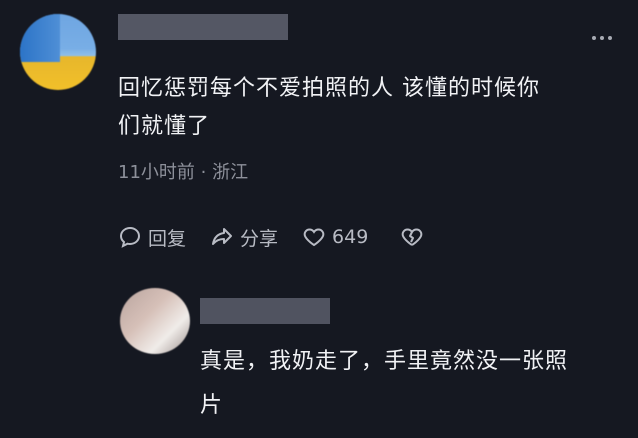  I want to click on share-label: 分享, so click(259, 238).